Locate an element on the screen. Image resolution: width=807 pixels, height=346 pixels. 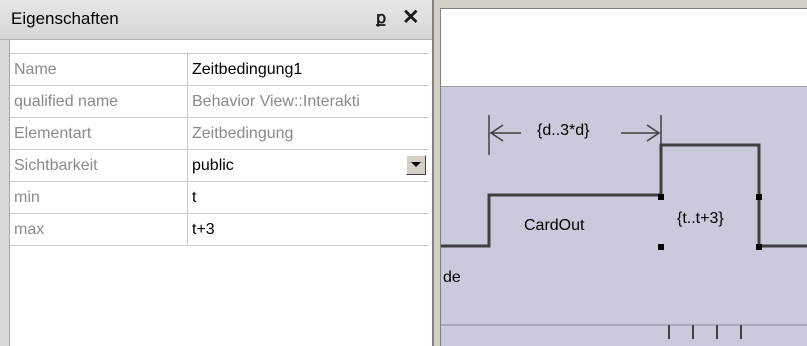
pin-icon: ք is located at coordinates (381, 18).